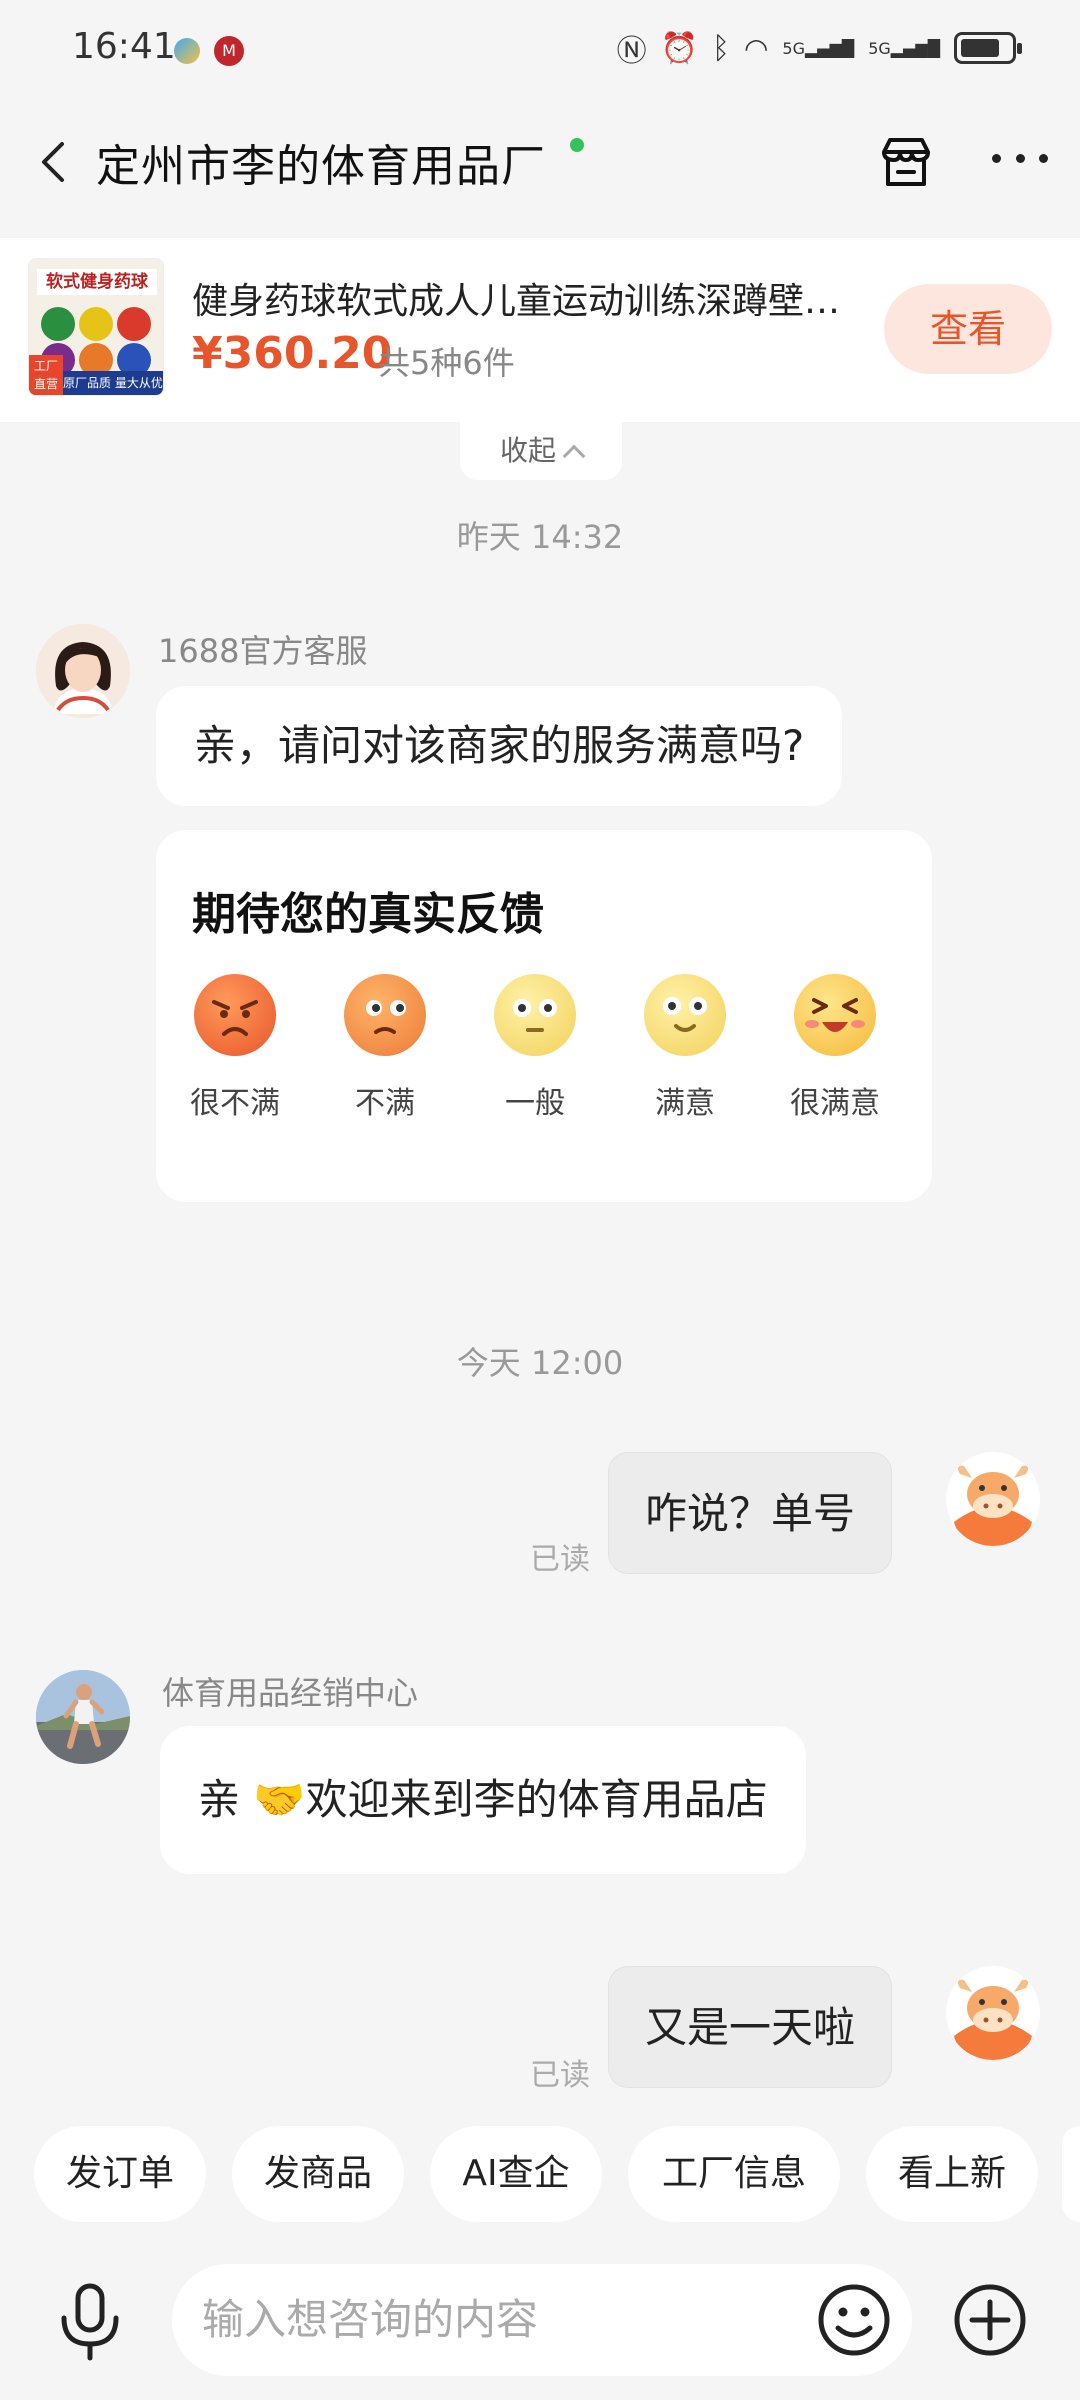 This screenshot has height=2400, width=1080. I want to click on microphone-icon, so click(90, 2322).